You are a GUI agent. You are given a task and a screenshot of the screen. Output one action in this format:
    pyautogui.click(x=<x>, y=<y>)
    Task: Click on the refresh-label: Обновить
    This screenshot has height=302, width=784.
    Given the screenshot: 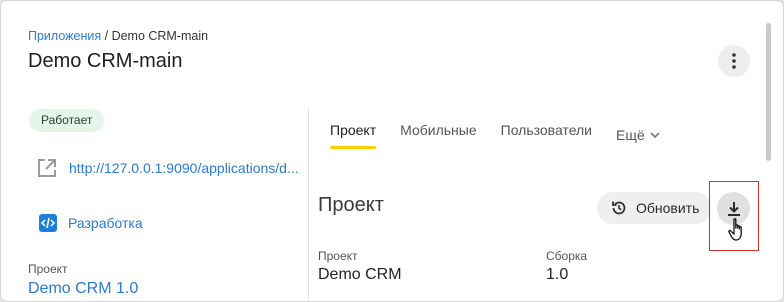 What is the action you would take?
    pyautogui.click(x=668, y=208)
    